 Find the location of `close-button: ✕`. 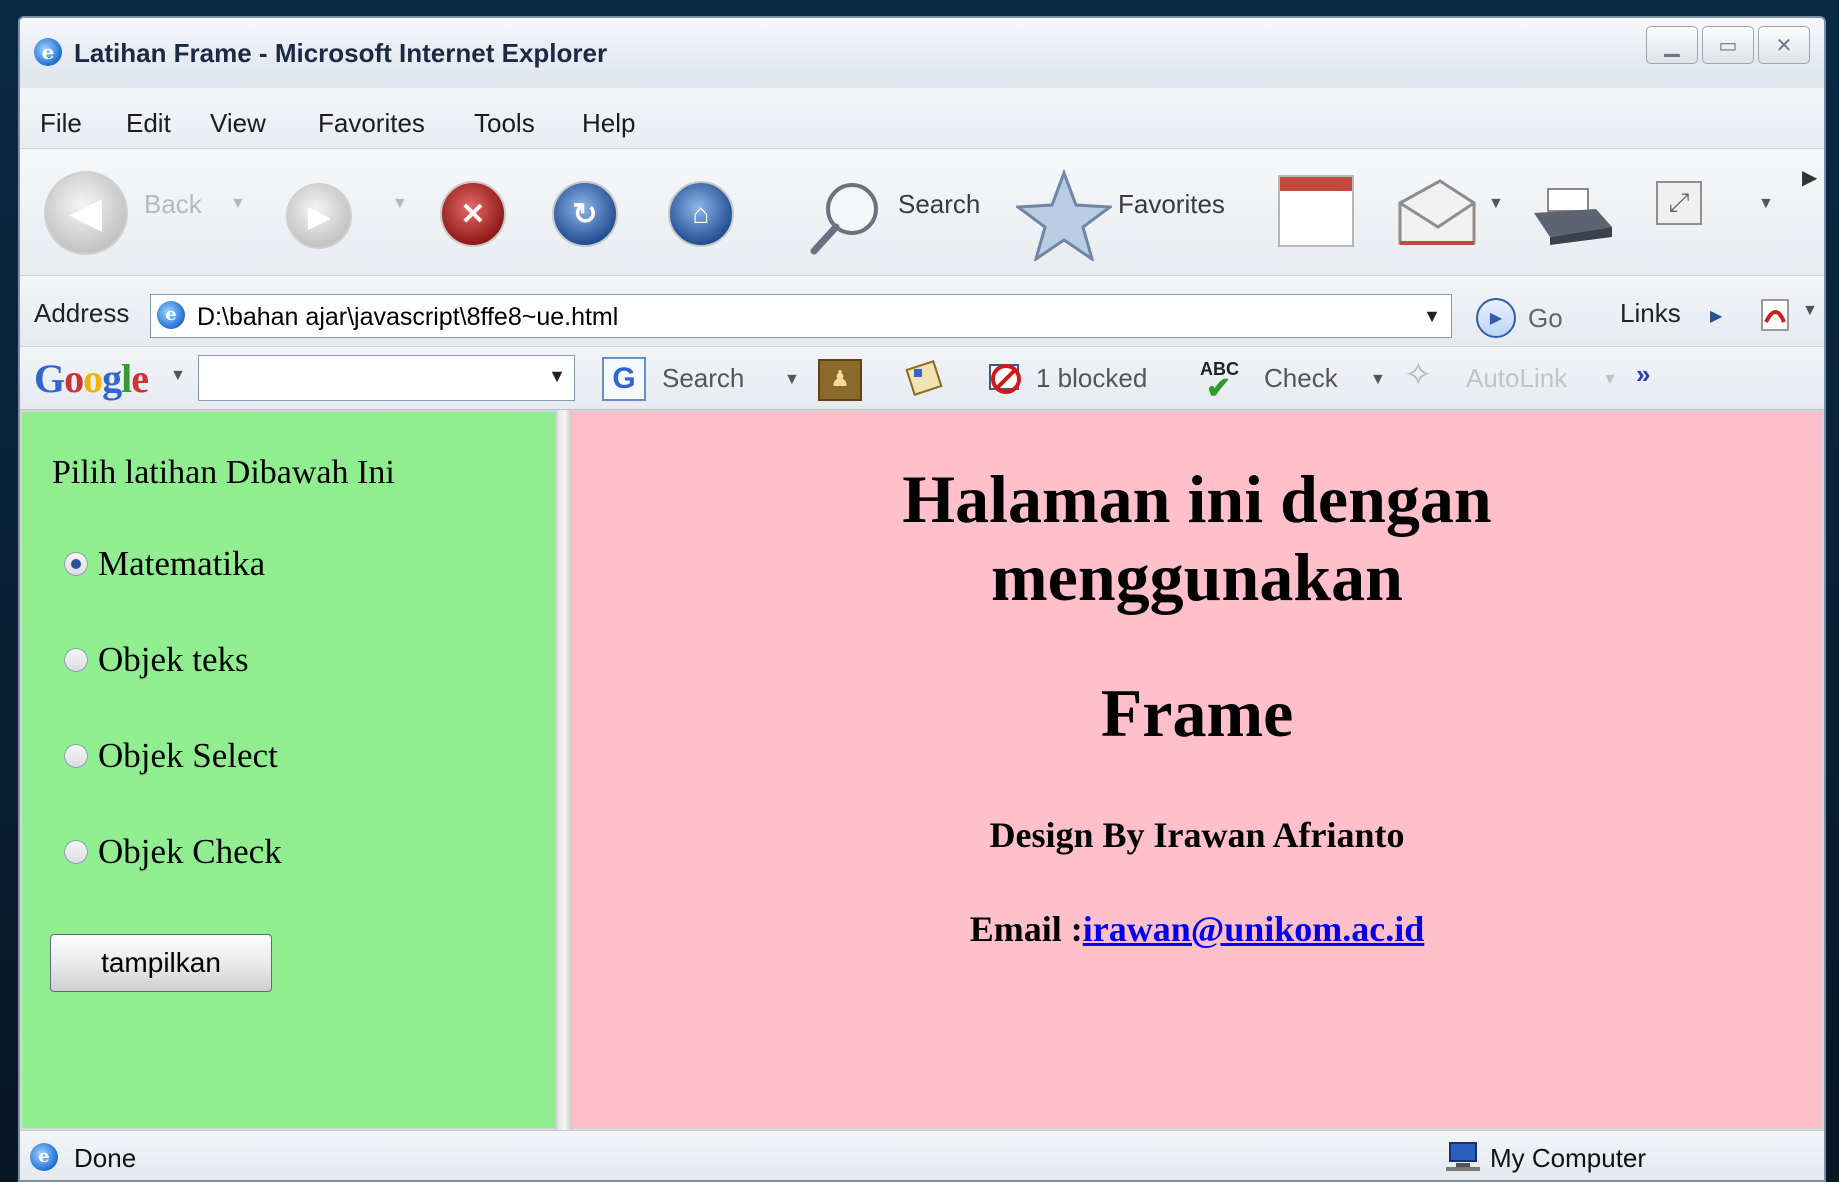

close-button: ✕ is located at coordinates (1784, 45).